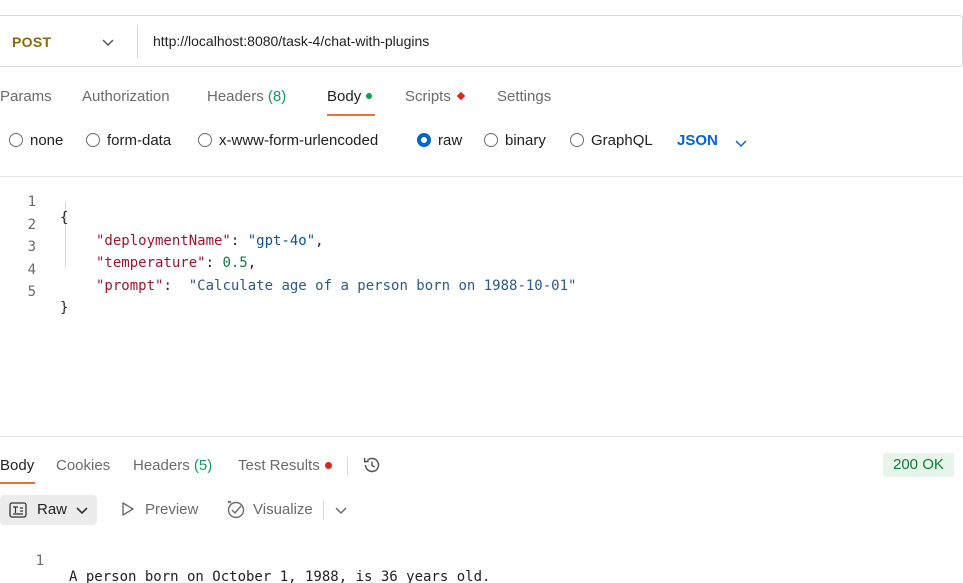  What do you see at coordinates (39, 561) in the screenshot?
I see `line-number: 1` at bounding box center [39, 561].